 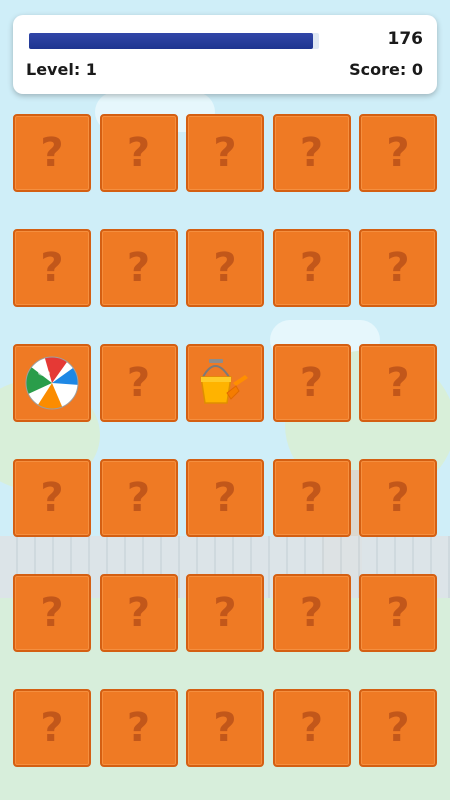 I want to click on bucket-and-spade-icon, so click(x=225, y=383).